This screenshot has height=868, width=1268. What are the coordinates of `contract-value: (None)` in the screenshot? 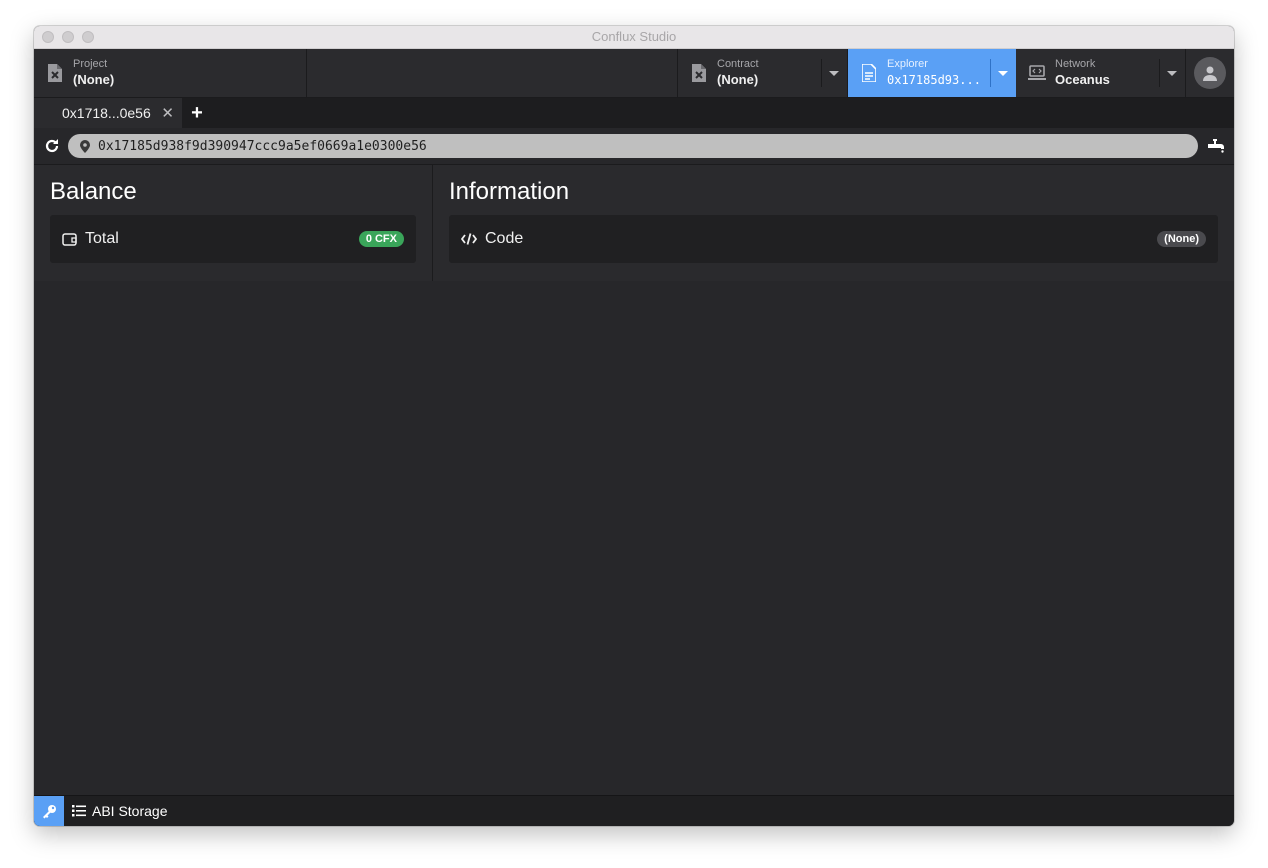 It's located at (738, 79).